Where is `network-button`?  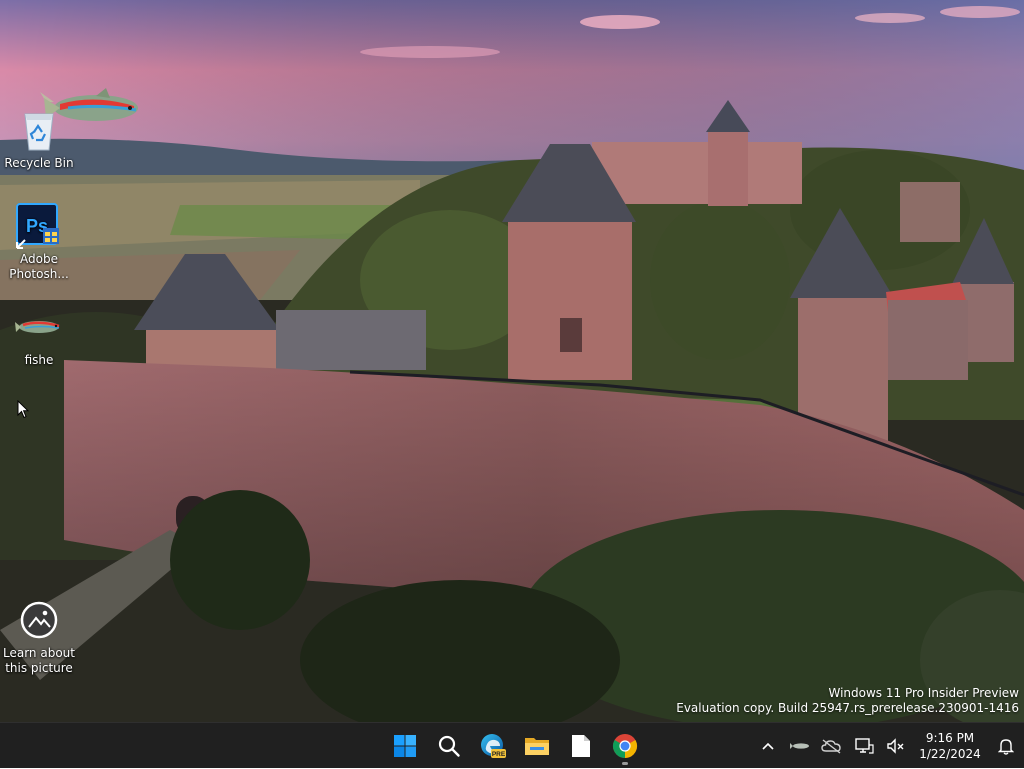
network-button is located at coordinates (864, 746).